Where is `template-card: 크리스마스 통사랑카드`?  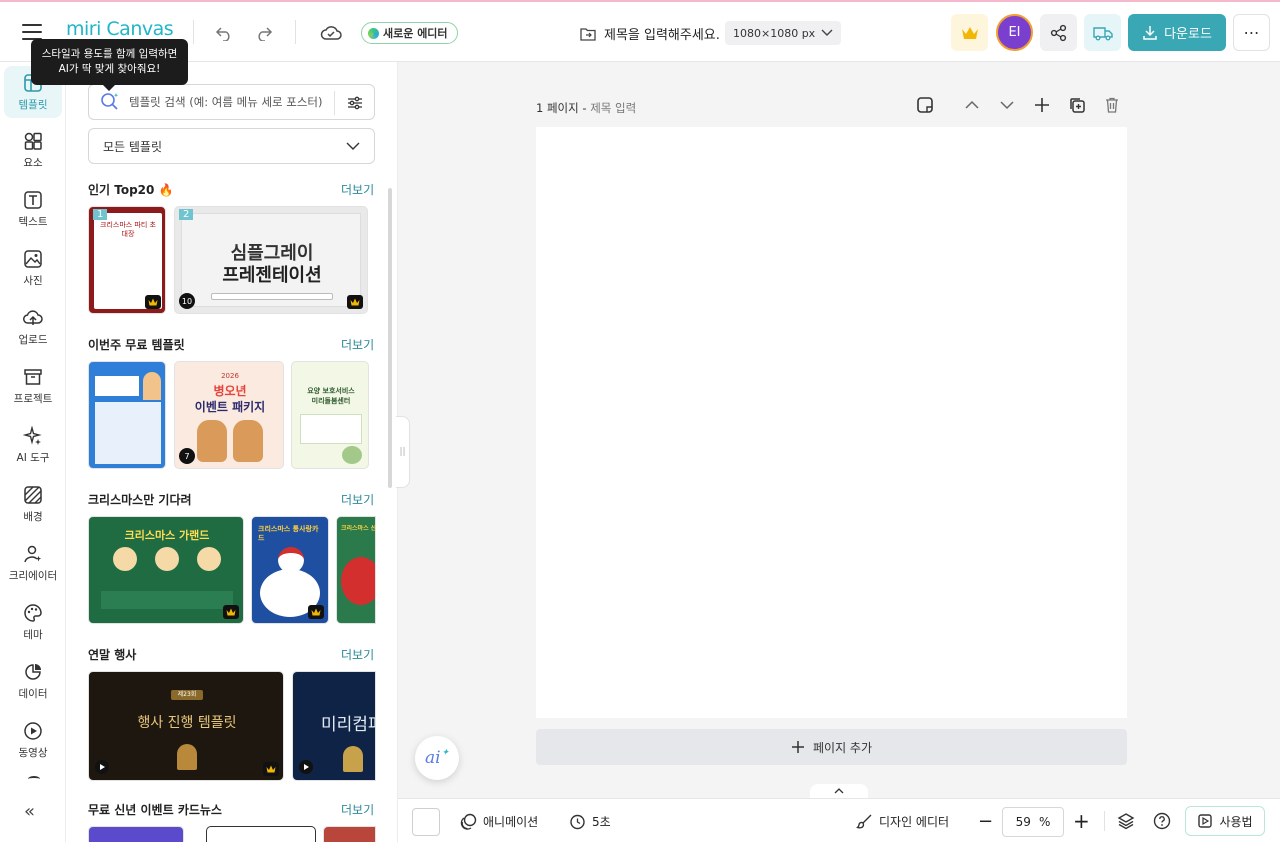 template-card: 크리스마스 통사랑카드 is located at coordinates (290, 570).